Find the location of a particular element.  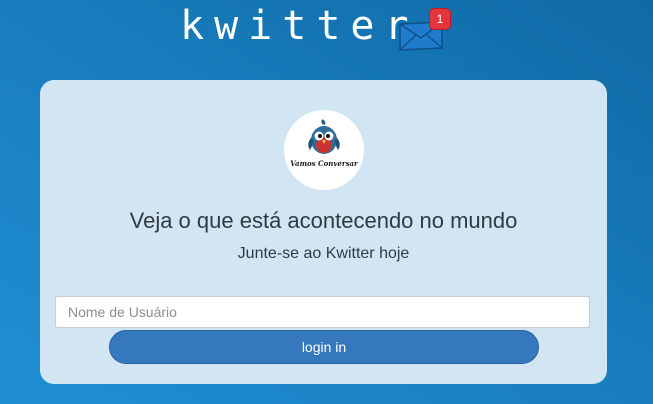

username-input is located at coordinates (322, 312).